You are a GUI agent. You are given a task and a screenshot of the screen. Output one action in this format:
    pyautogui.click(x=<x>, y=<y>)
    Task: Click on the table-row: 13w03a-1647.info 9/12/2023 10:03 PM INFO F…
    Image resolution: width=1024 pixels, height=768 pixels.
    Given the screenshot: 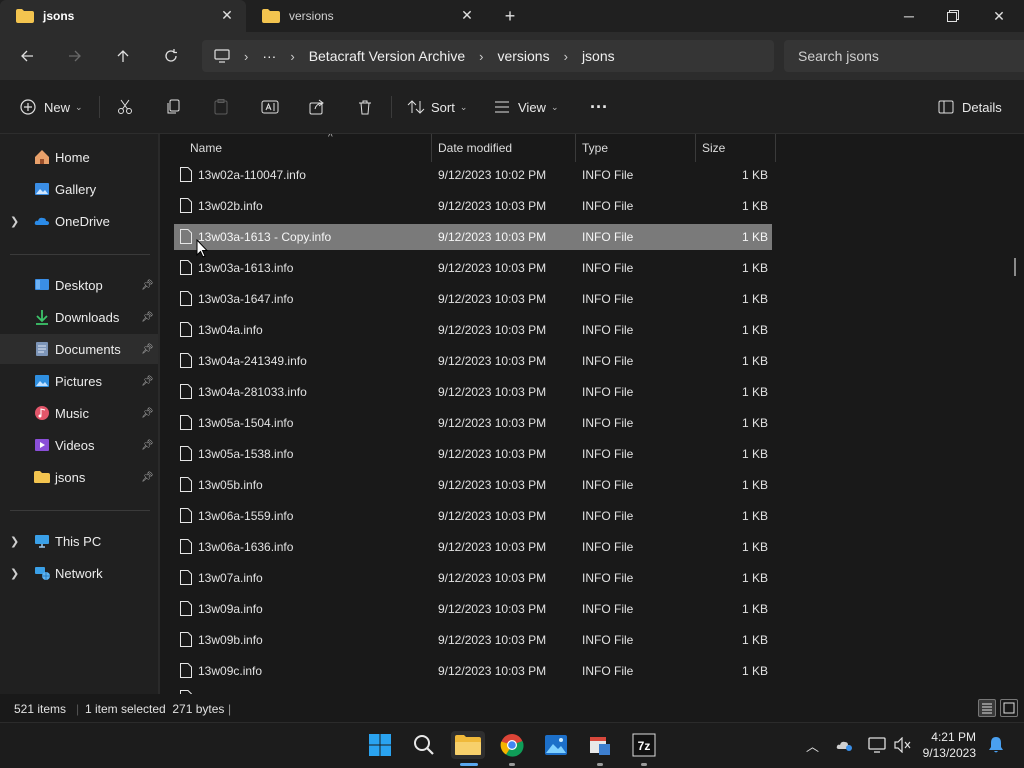 What is the action you would take?
    pyautogui.click(x=473, y=299)
    